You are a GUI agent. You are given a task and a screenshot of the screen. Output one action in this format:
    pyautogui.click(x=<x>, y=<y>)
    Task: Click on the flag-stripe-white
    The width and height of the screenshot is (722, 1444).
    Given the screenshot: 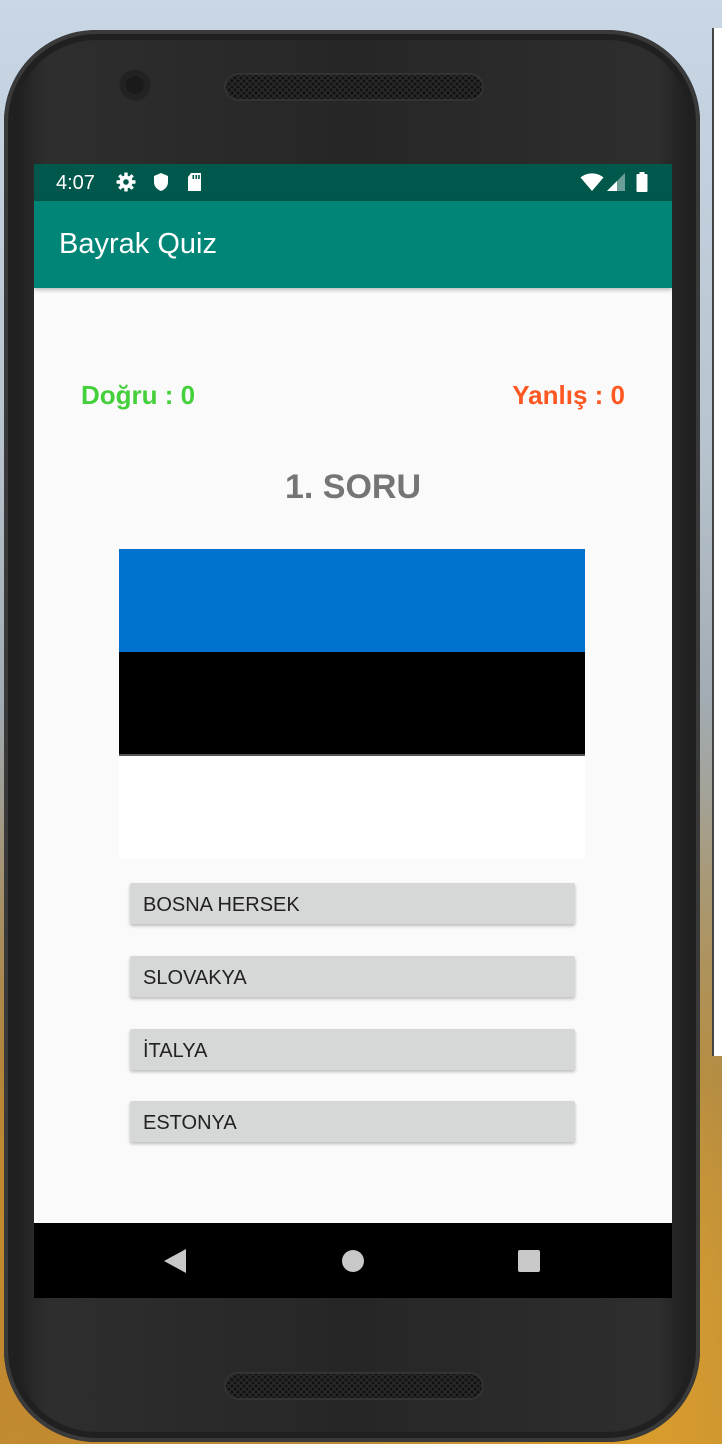 What is the action you would take?
    pyautogui.click(x=352, y=807)
    